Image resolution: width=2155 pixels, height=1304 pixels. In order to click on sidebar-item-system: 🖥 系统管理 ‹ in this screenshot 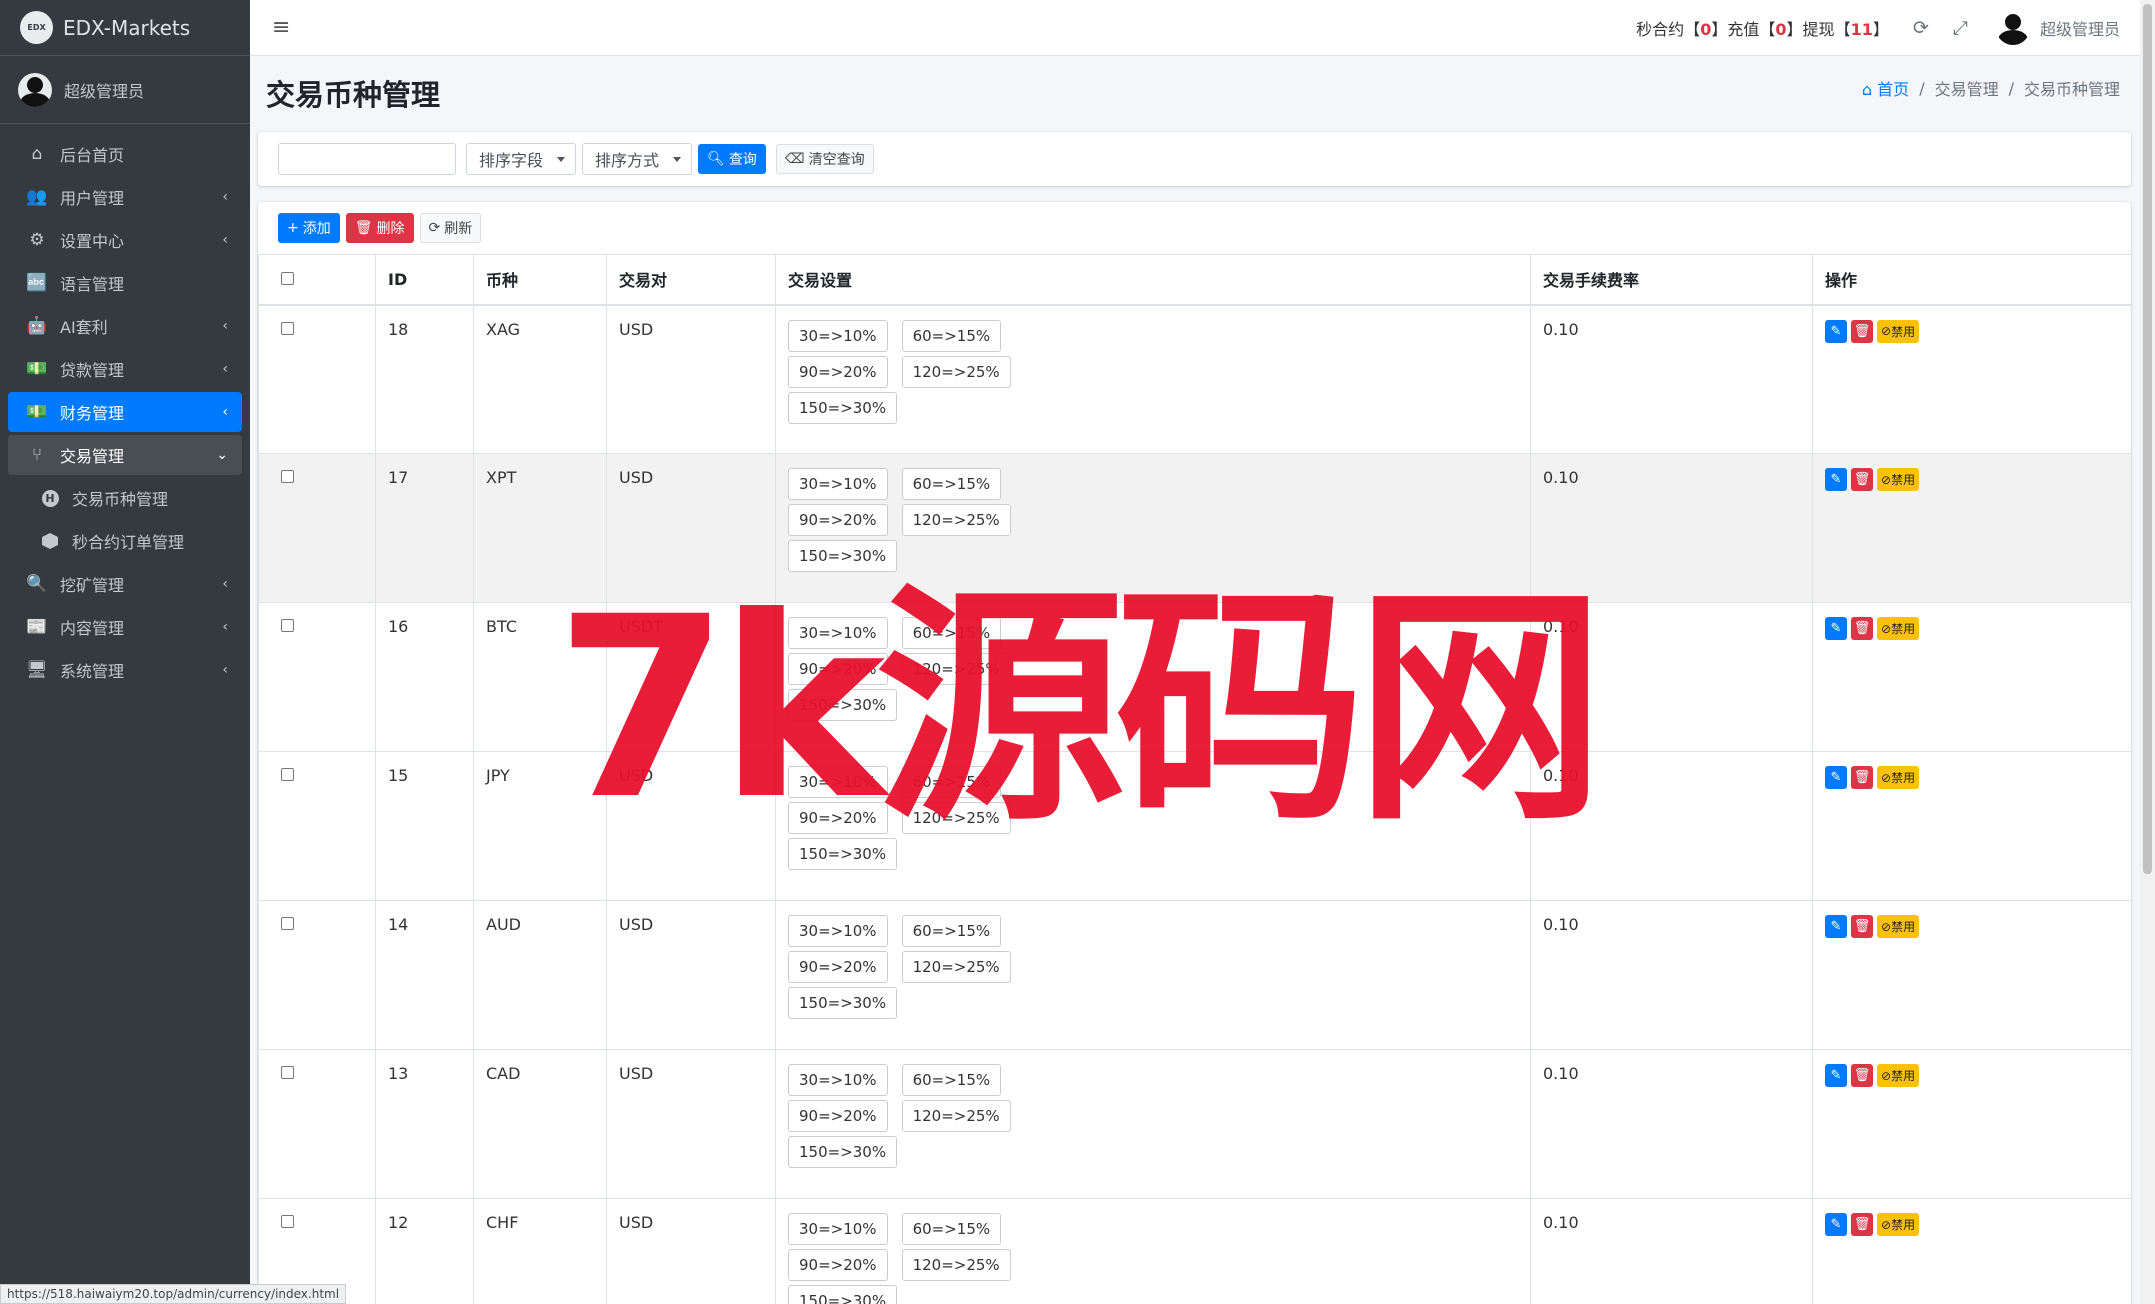, I will do `click(125, 670)`.